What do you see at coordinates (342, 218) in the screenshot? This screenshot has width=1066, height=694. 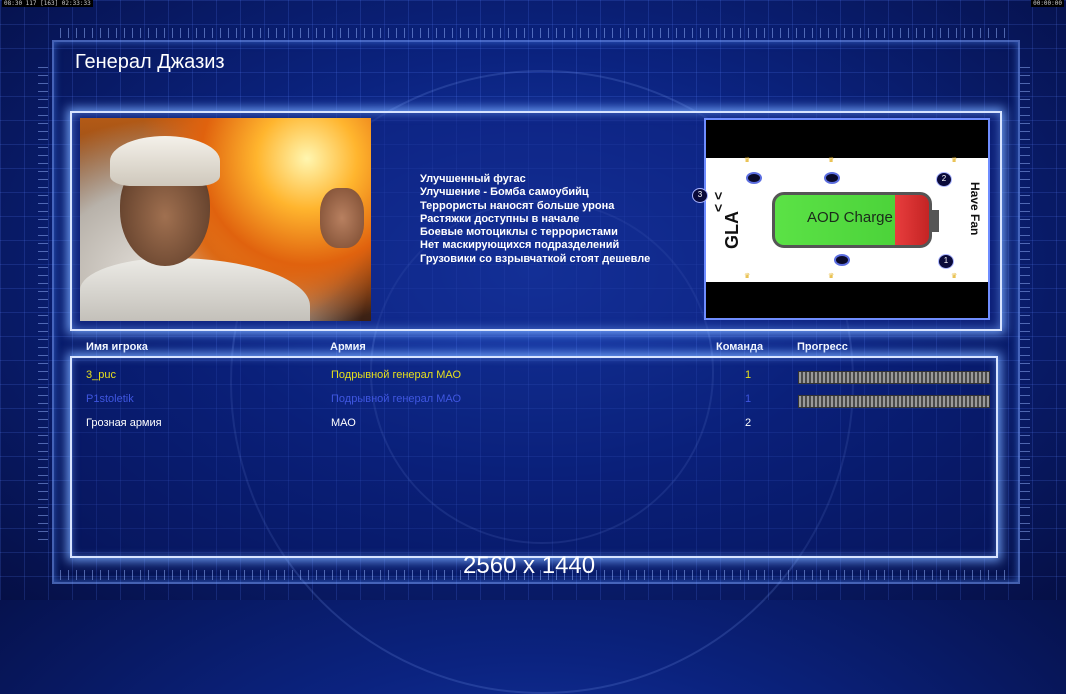 I see `portrait-hand` at bounding box center [342, 218].